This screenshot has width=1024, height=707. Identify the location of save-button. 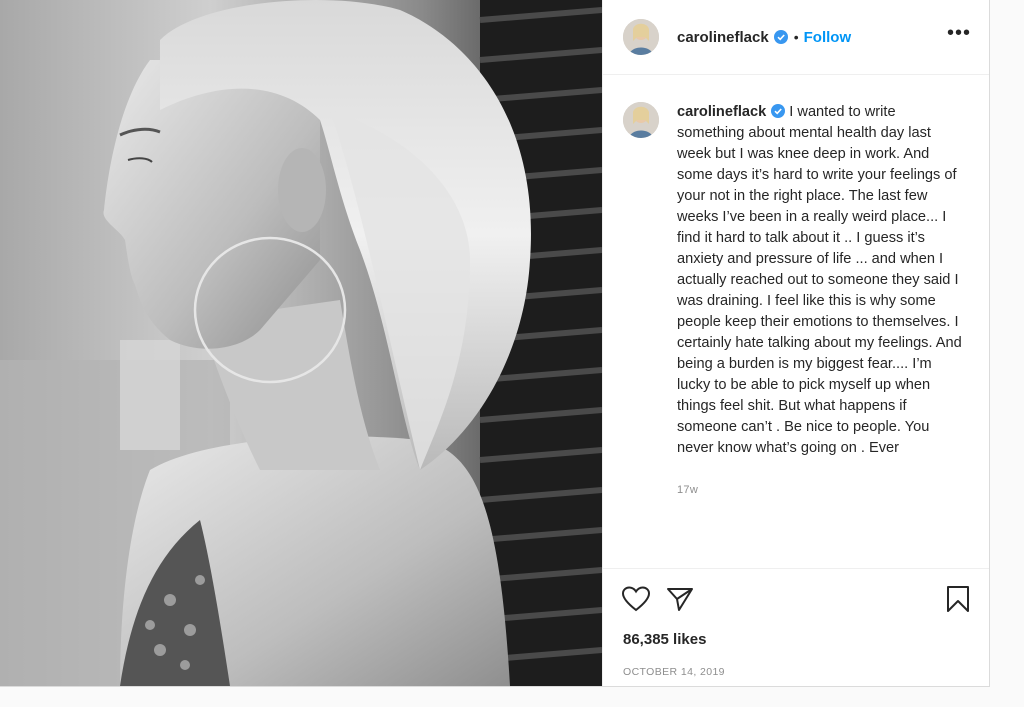
(958, 599).